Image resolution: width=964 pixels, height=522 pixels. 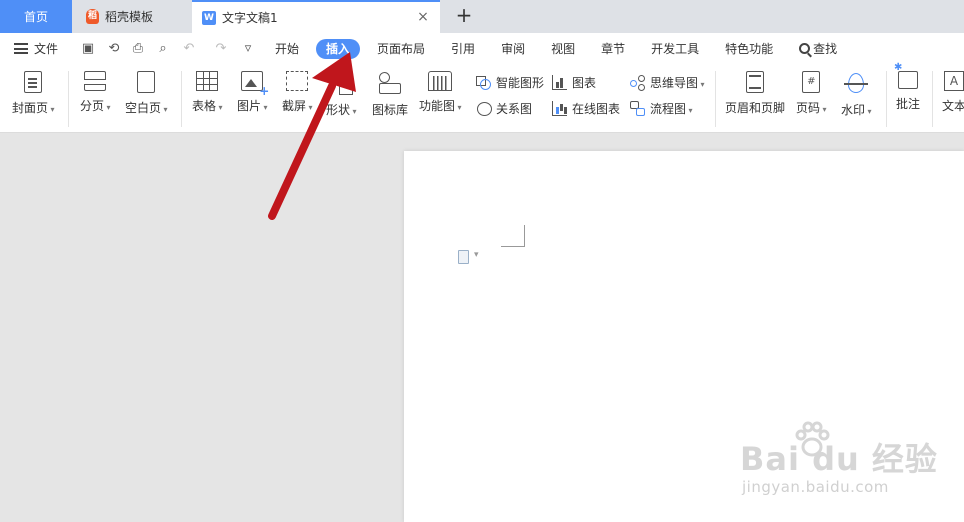 What do you see at coordinates (390, 83) in the screenshot?
I see `icon-library-icon` at bounding box center [390, 83].